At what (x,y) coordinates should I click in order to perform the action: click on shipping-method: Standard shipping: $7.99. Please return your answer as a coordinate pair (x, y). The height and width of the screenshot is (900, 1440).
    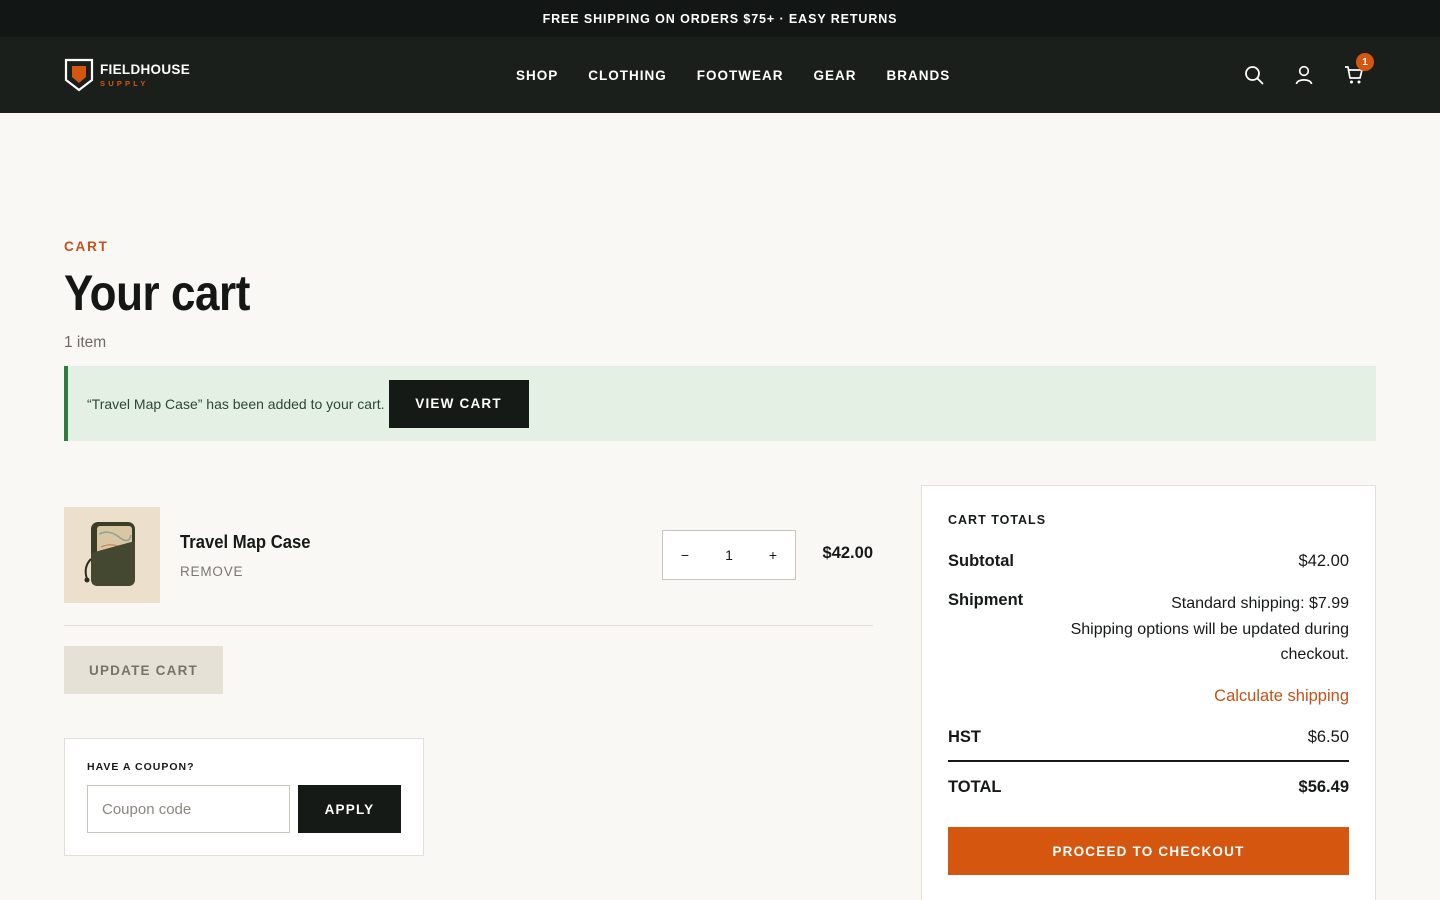
    Looking at the image, I should click on (1260, 603).